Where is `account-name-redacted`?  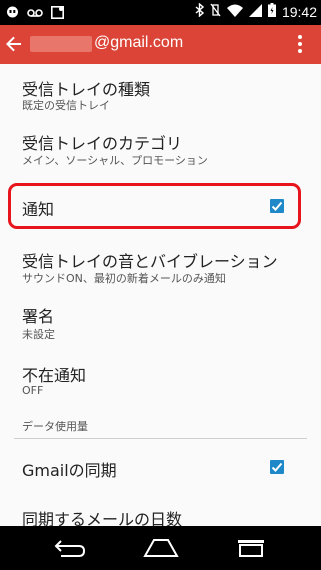 account-name-redacted is located at coordinates (61, 44).